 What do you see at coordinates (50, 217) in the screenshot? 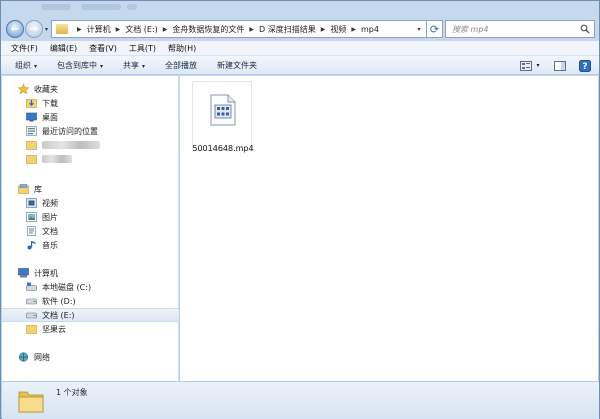
I see `nav-item-label: 图片` at bounding box center [50, 217].